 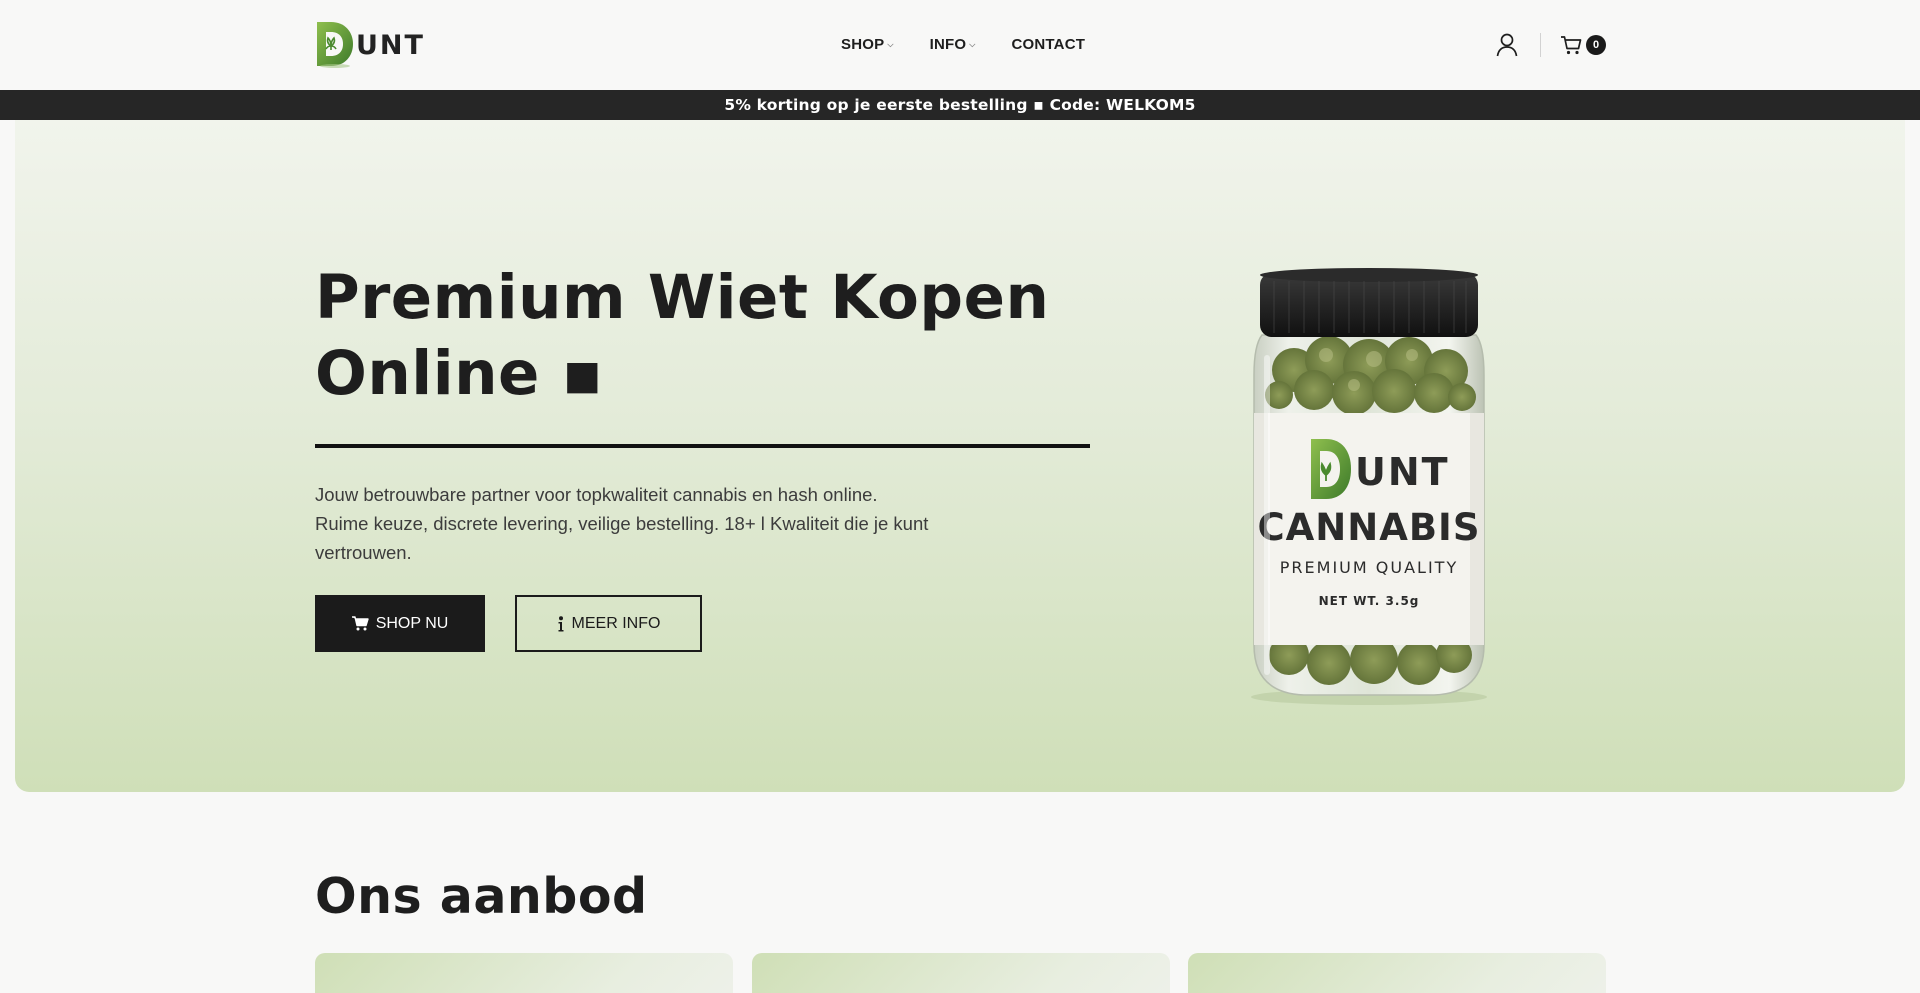 What do you see at coordinates (1540, 45) in the screenshot?
I see `header-divider` at bounding box center [1540, 45].